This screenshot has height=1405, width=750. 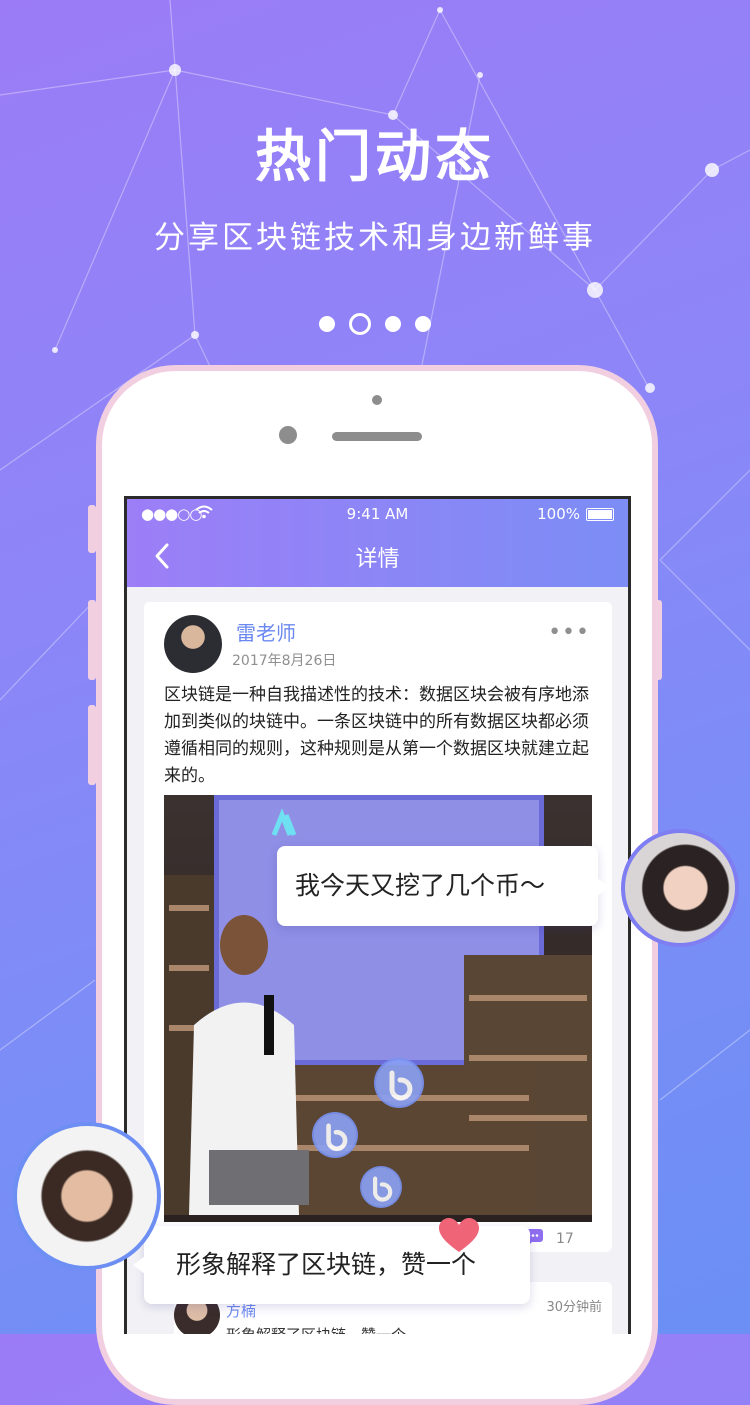 I want to click on page-dot-active, so click(x=360, y=324).